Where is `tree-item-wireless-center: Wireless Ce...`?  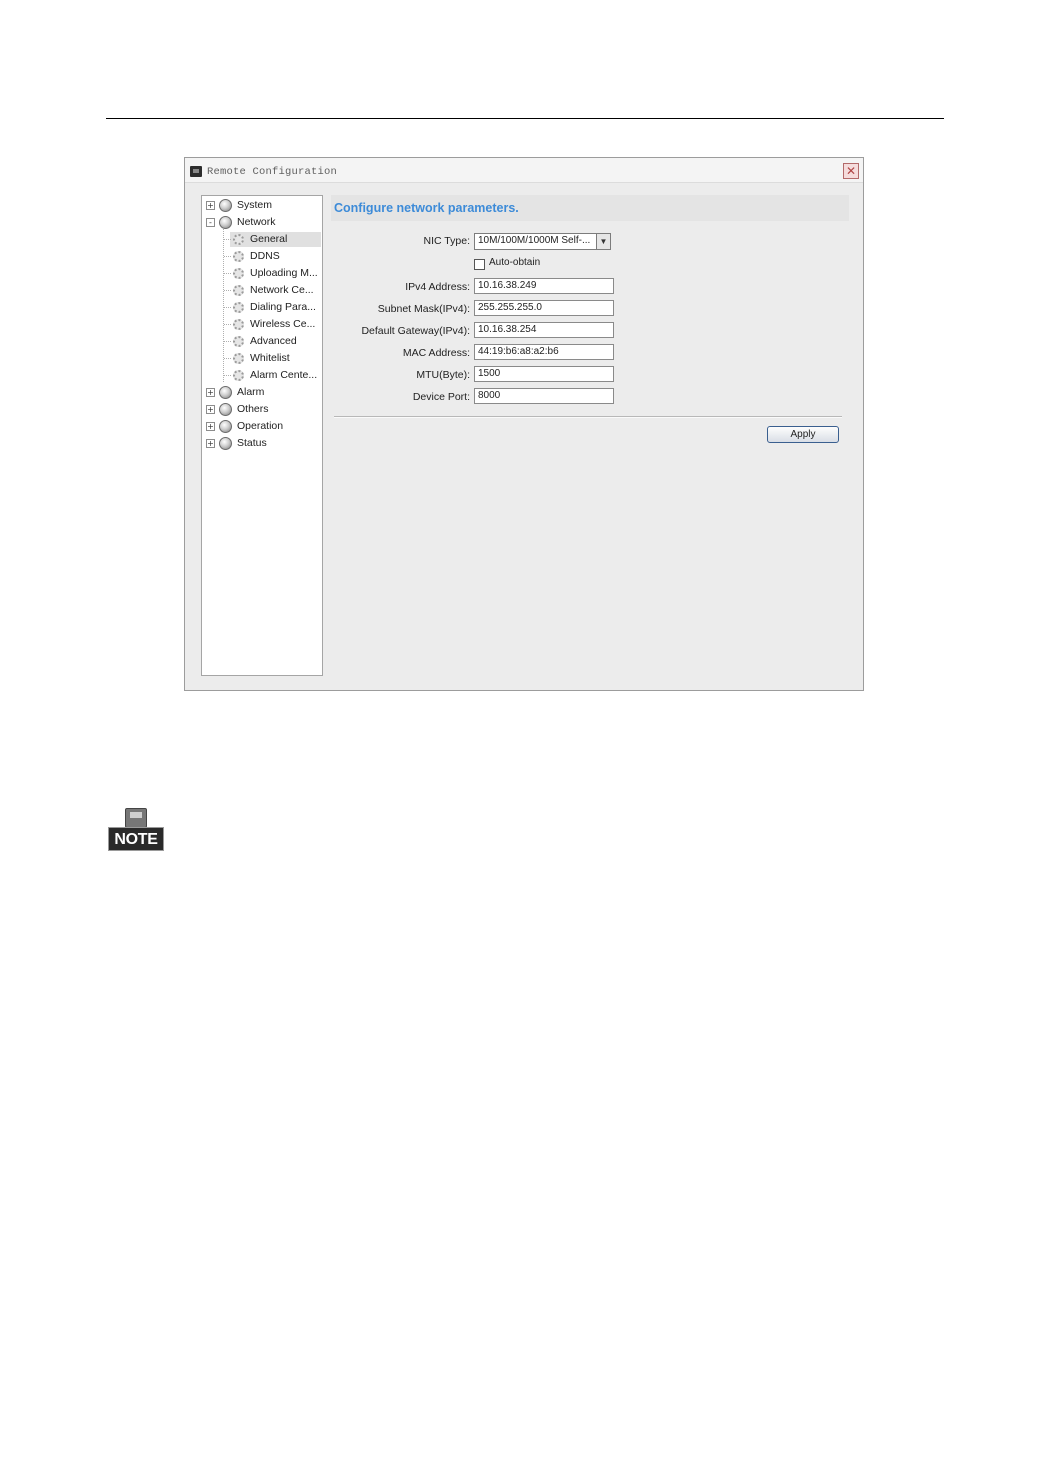 tree-item-wireless-center: Wireless Ce... is located at coordinates (272, 324).